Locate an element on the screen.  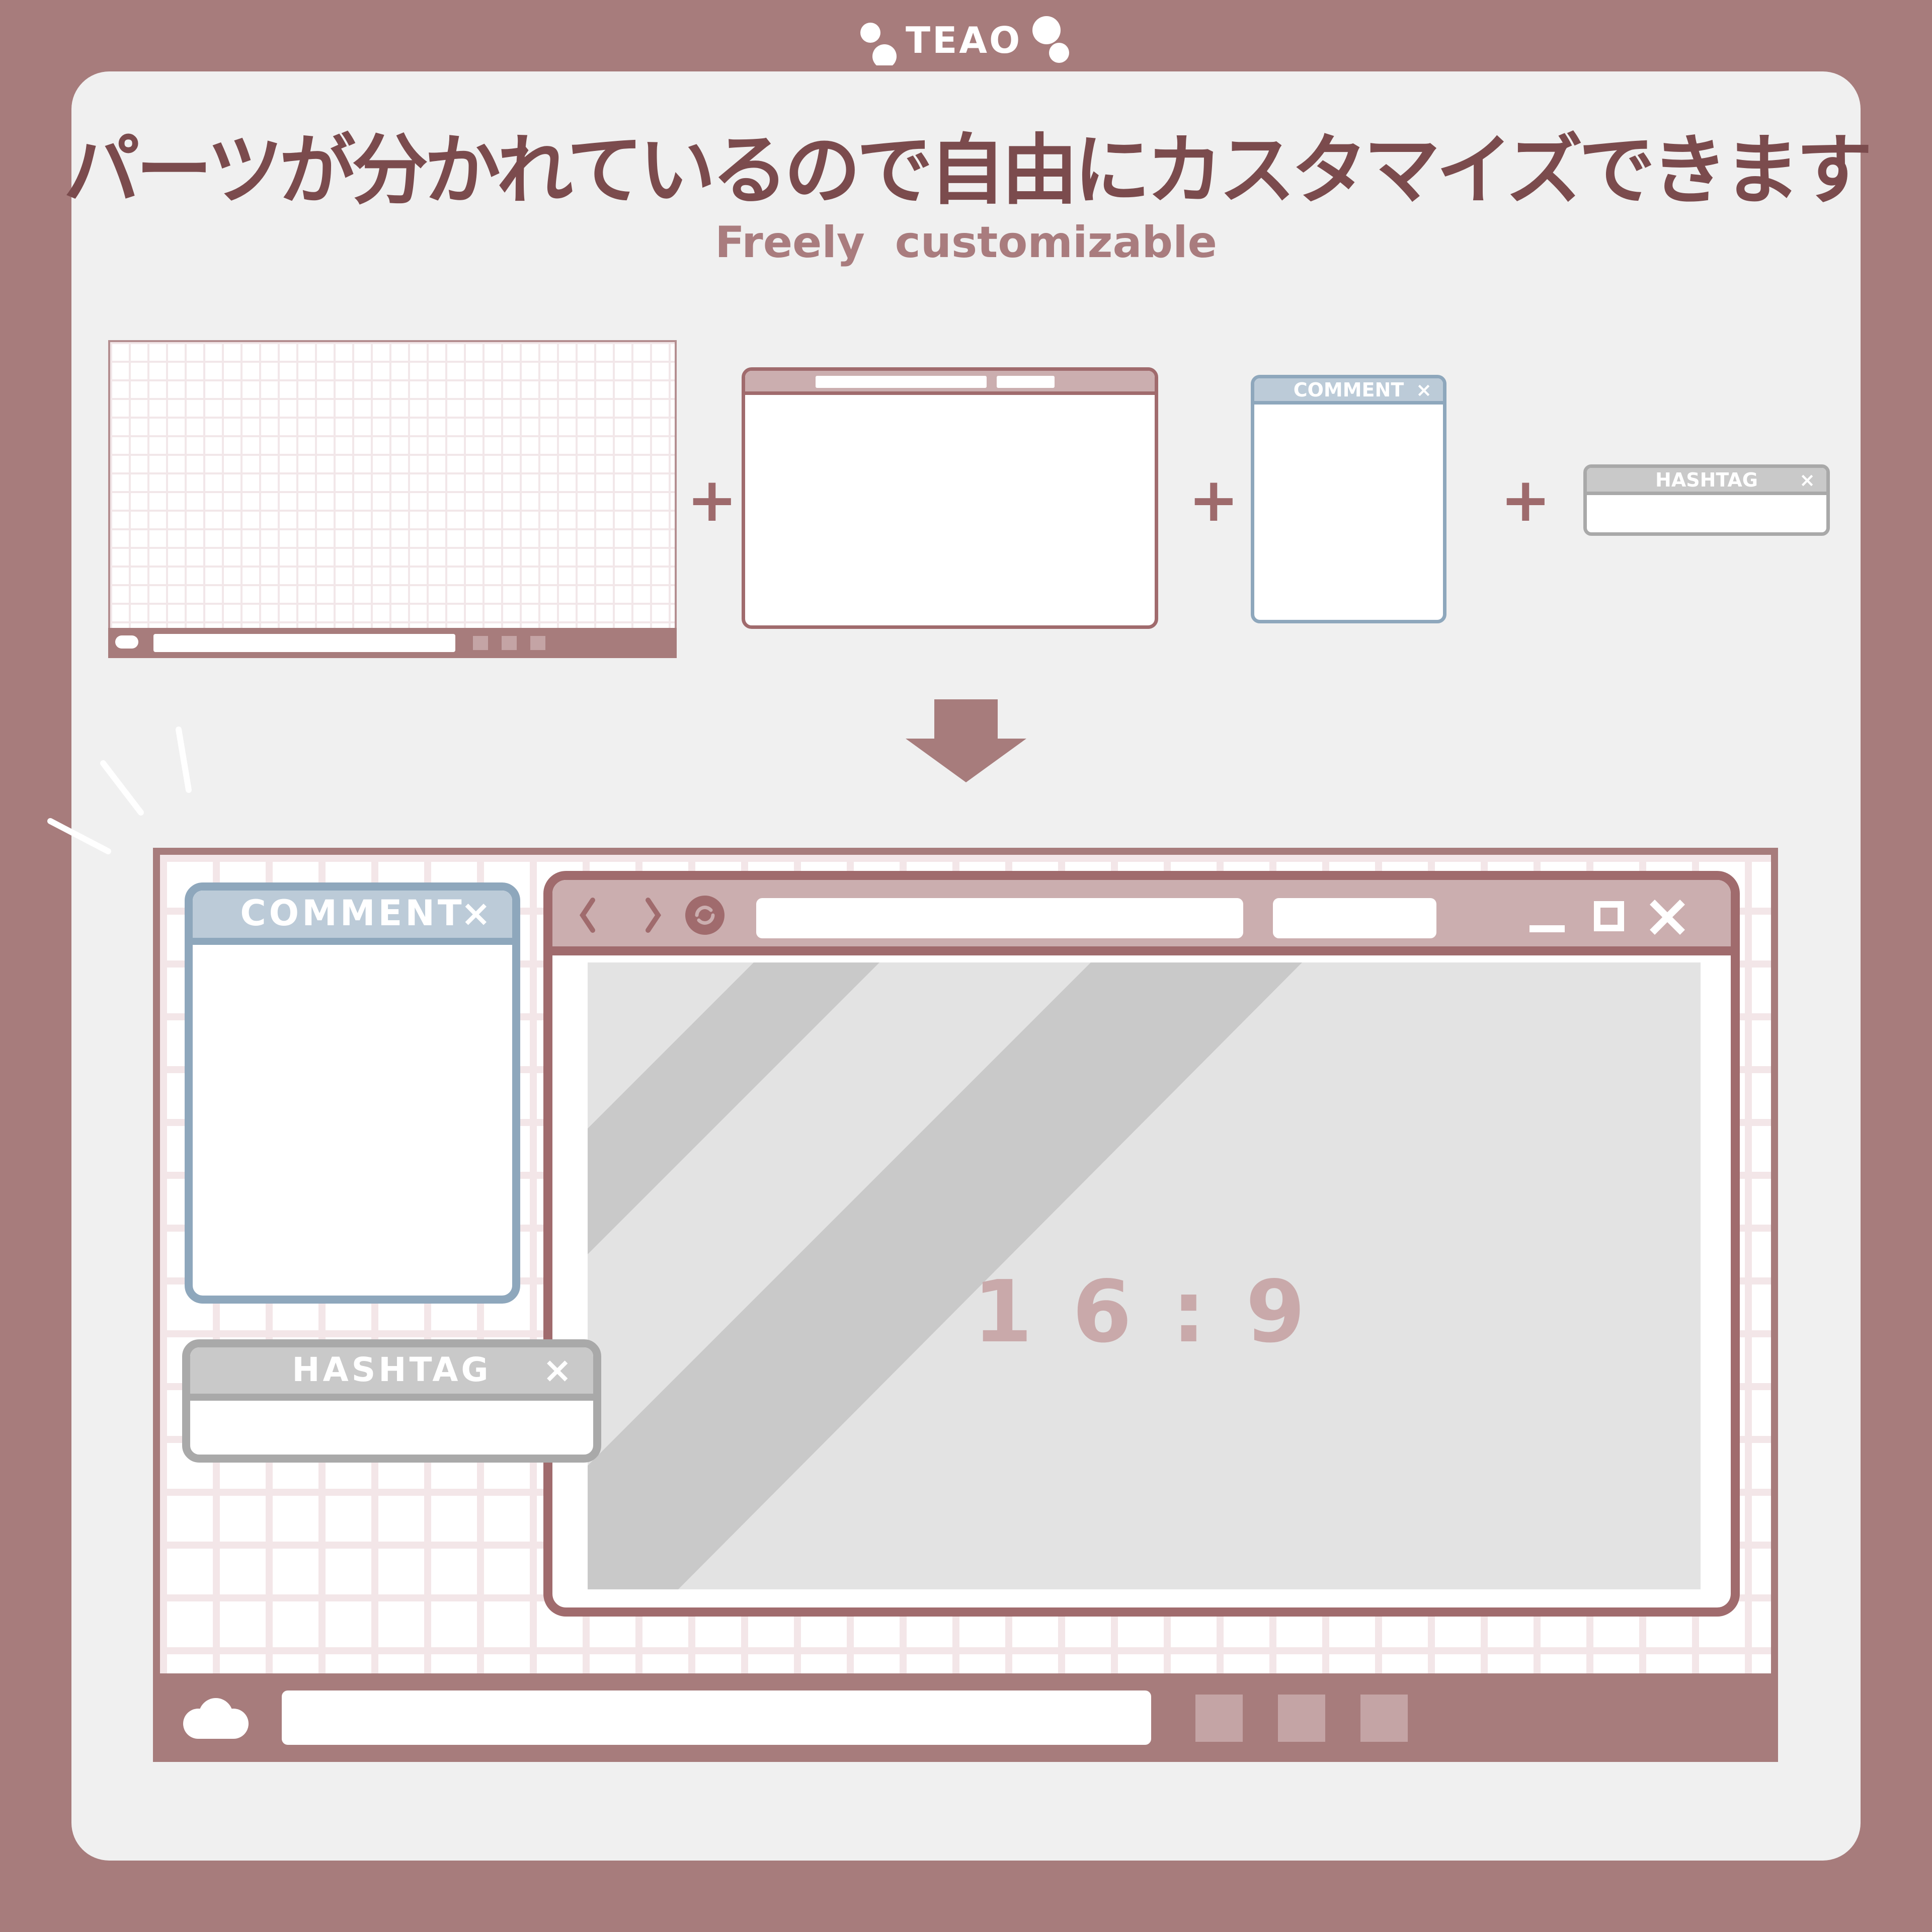
part-hashtag-header: HASHTAG × is located at coordinates (1707, 482).